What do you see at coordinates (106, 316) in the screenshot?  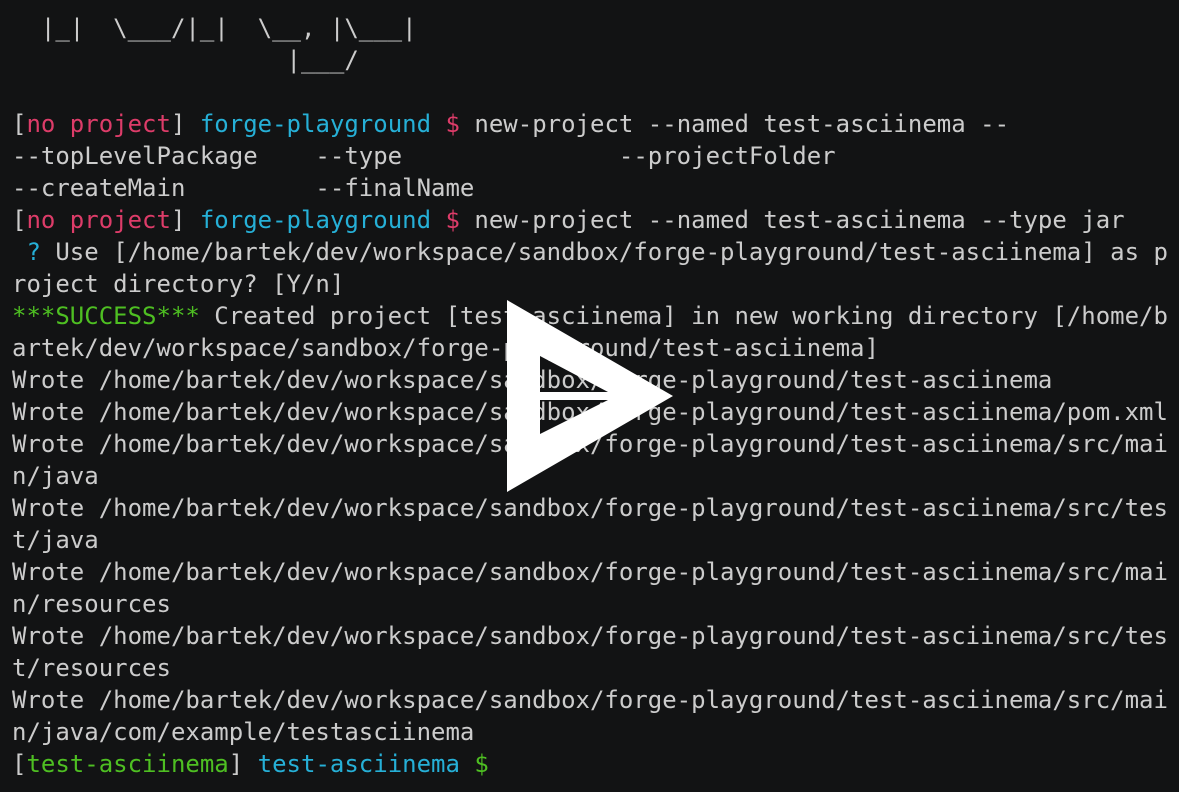 I see `terminal-text-segment: ***SUCCESS***` at bounding box center [106, 316].